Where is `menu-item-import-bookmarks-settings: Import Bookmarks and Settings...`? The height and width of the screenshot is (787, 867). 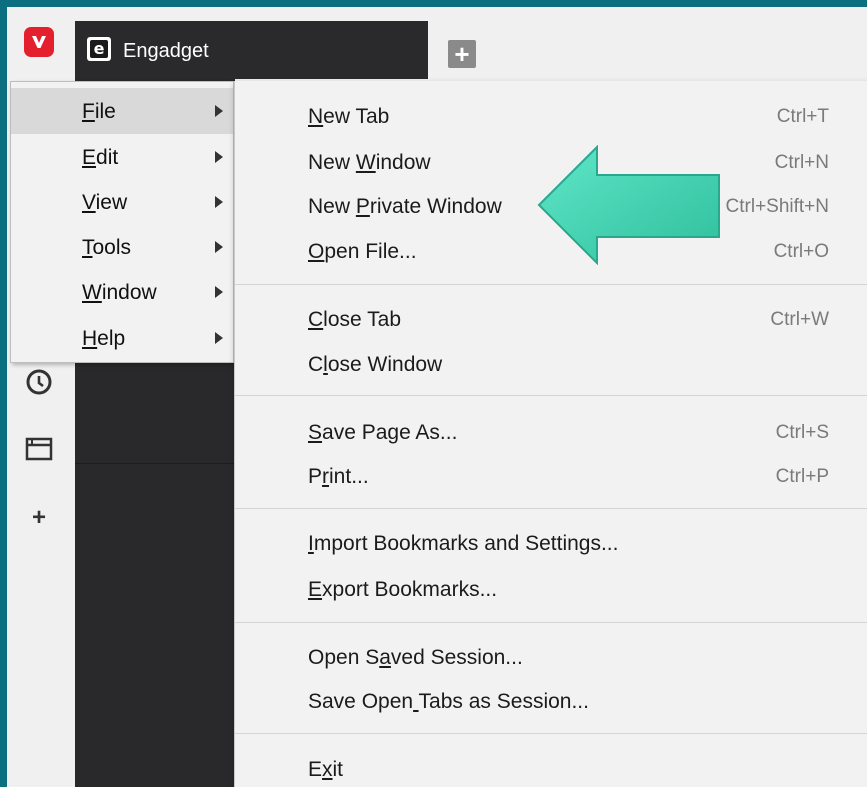
menu-item-import-bookmarks-settings: Import Bookmarks and Settings... is located at coordinates (551, 544).